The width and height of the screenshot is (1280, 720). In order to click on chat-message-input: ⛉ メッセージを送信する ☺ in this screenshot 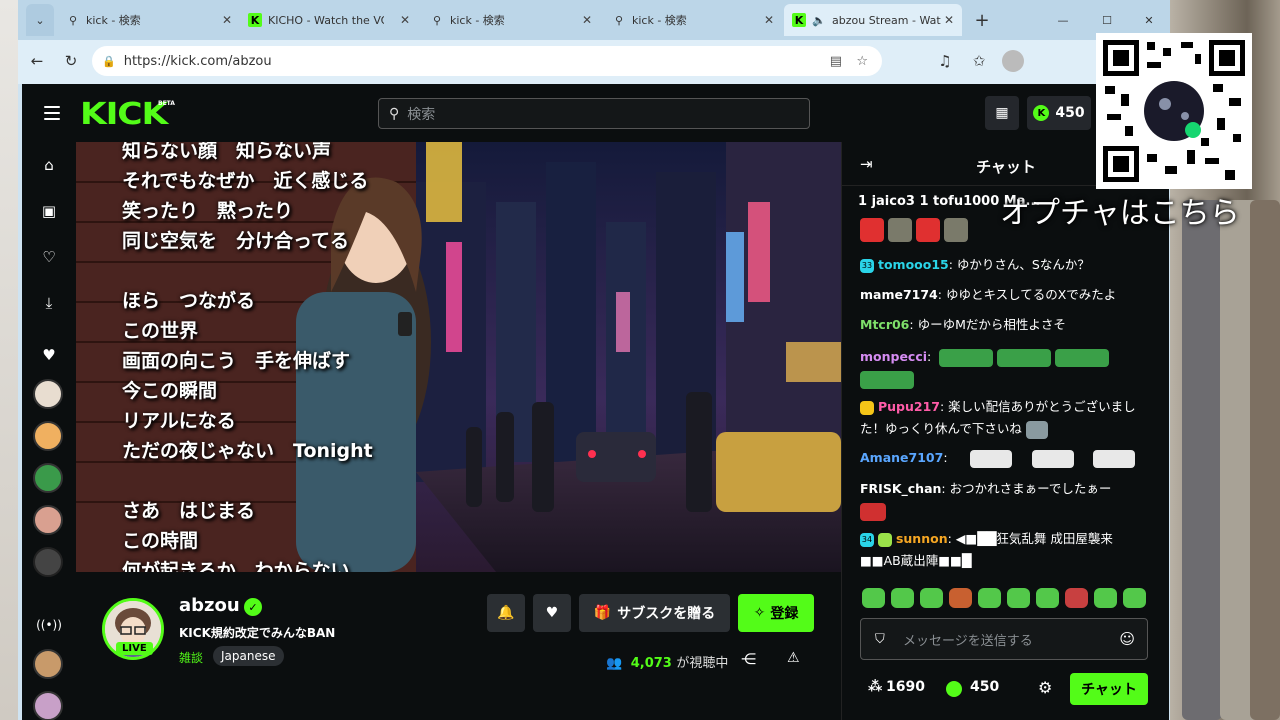, I will do `click(1004, 639)`.